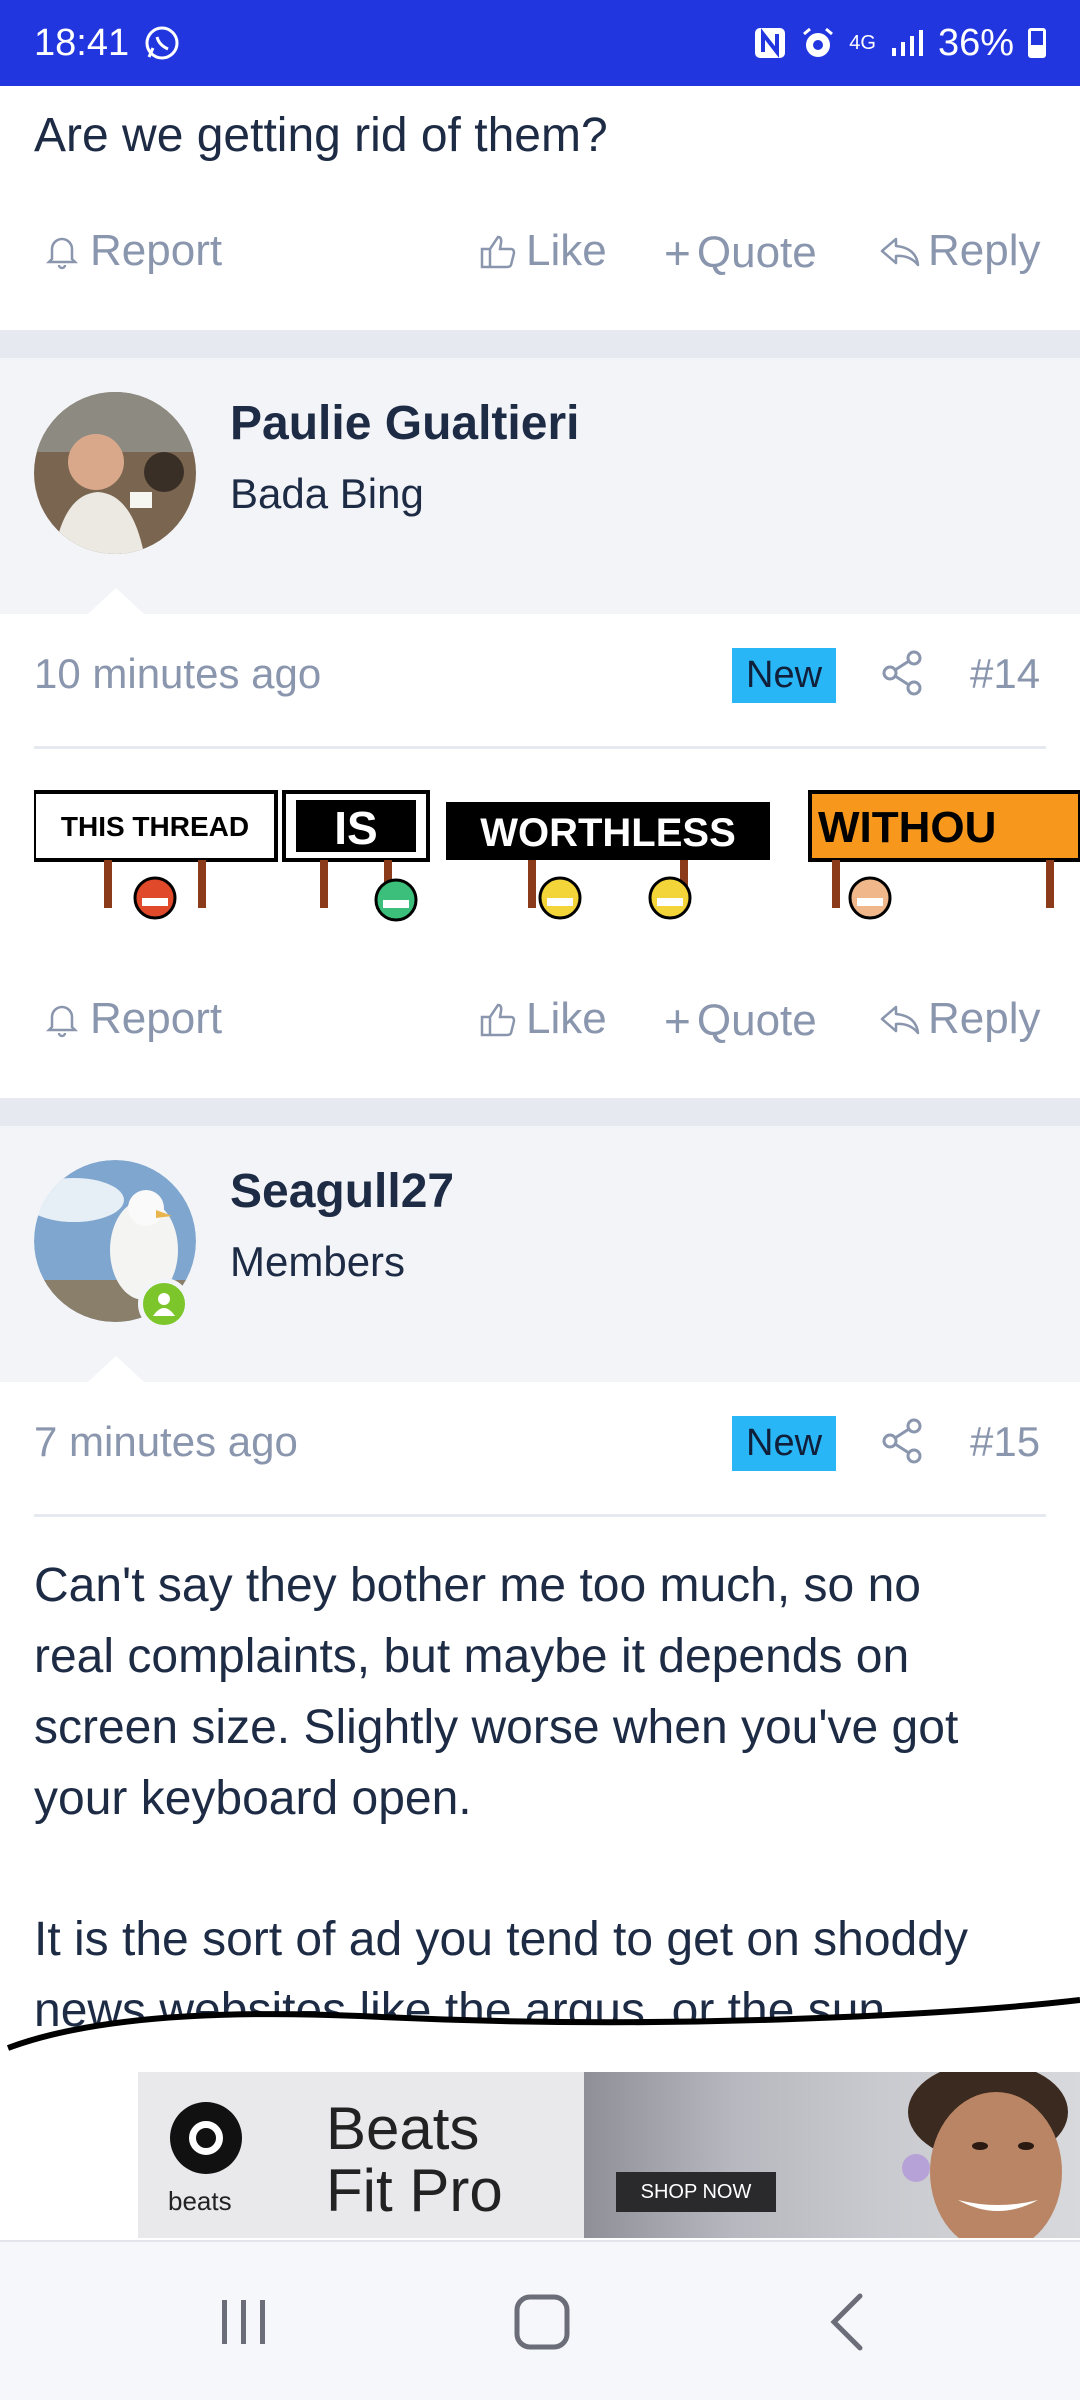 The width and height of the screenshot is (1080, 2400). What do you see at coordinates (82, 42) in the screenshot?
I see `status-time: 18:41` at bounding box center [82, 42].